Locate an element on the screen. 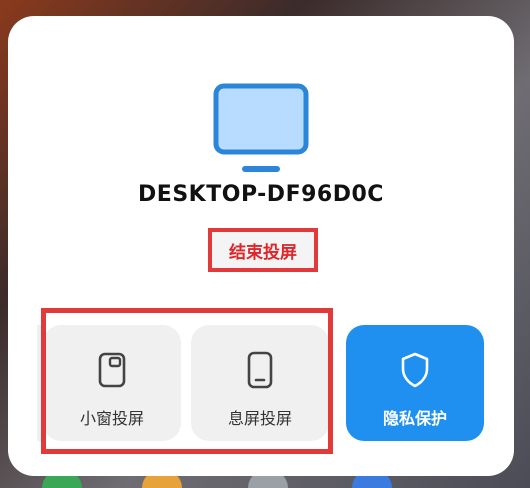  shield-icon is located at coordinates (415, 370).